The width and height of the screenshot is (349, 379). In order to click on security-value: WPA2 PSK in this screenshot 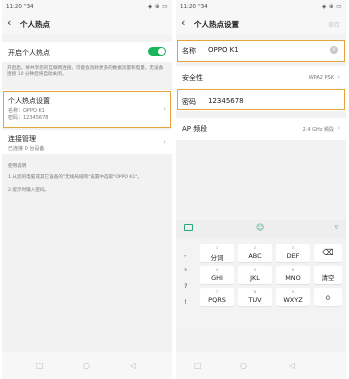, I will do `click(321, 78)`.